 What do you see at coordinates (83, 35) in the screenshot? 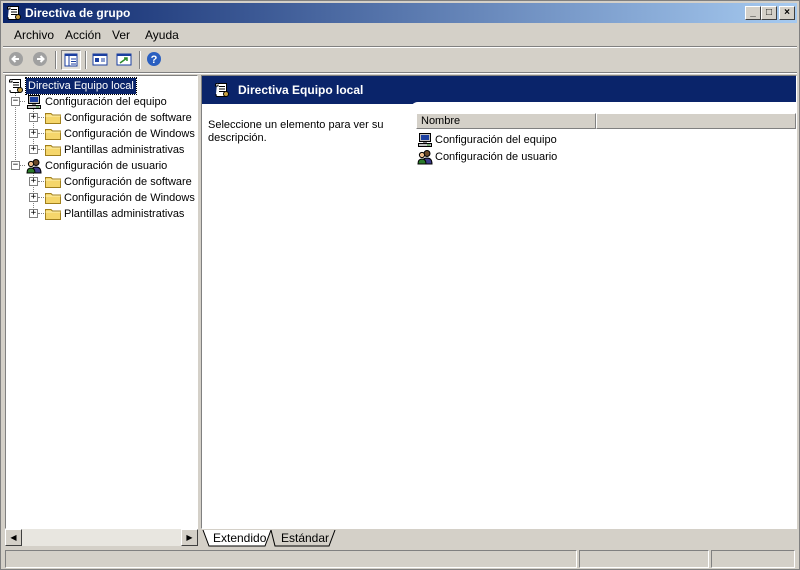
I see `menu-accion: Acción` at bounding box center [83, 35].